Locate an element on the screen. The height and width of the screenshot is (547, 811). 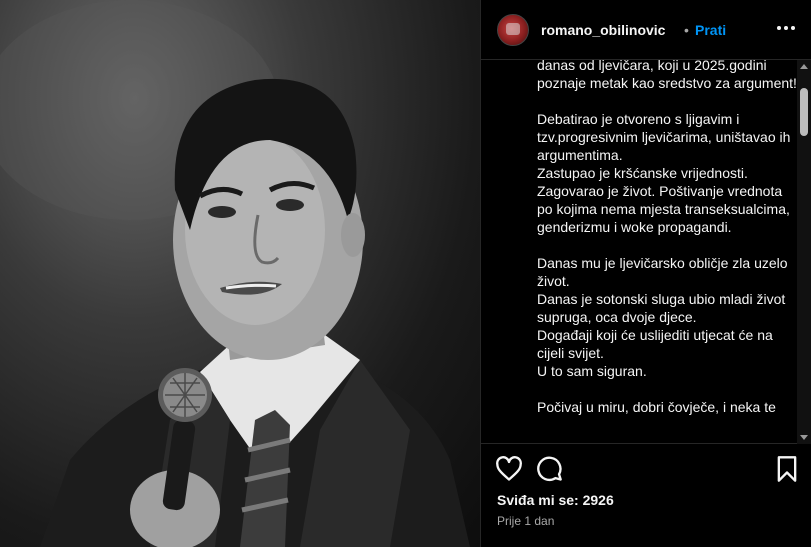
post-header: romano_obilinovic • Prati is located at coordinates (646, 30).